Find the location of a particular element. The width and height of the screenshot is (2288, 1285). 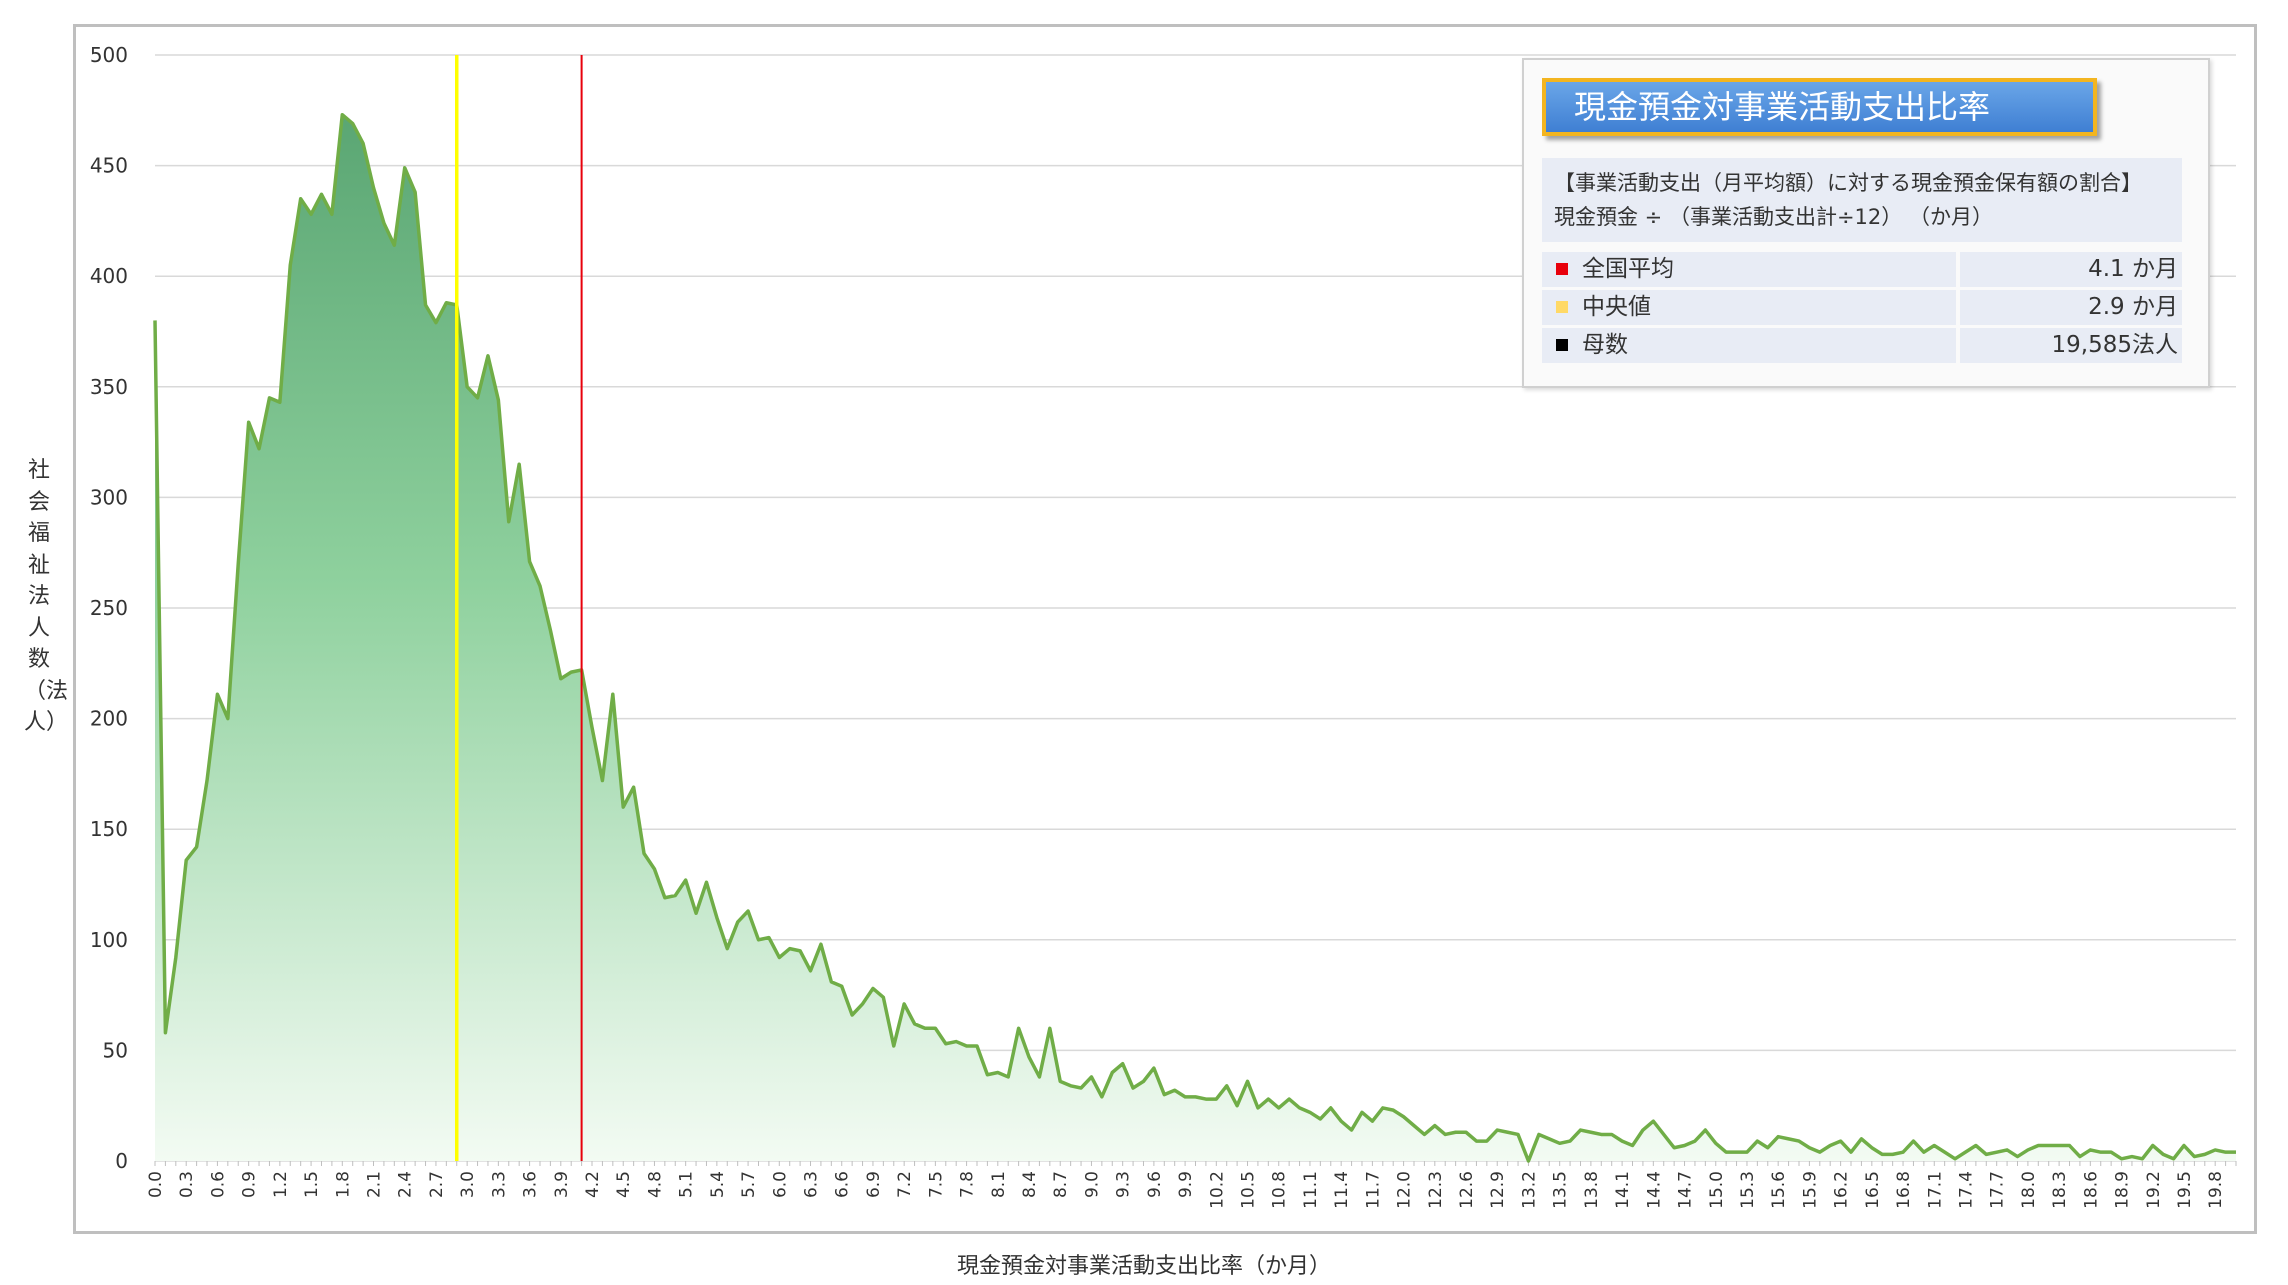

y-tick-label: 100 is located at coordinates (109, 940).